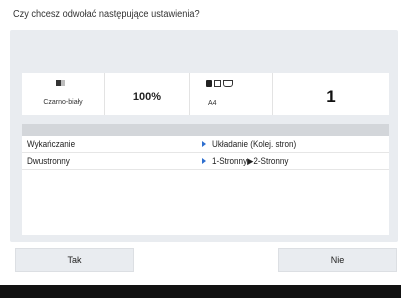  What do you see at coordinates (250, 161) in the screenshot?
I see `setting-value: 1-Stronny▶2-Stronny` at bounding box center [250, 161].